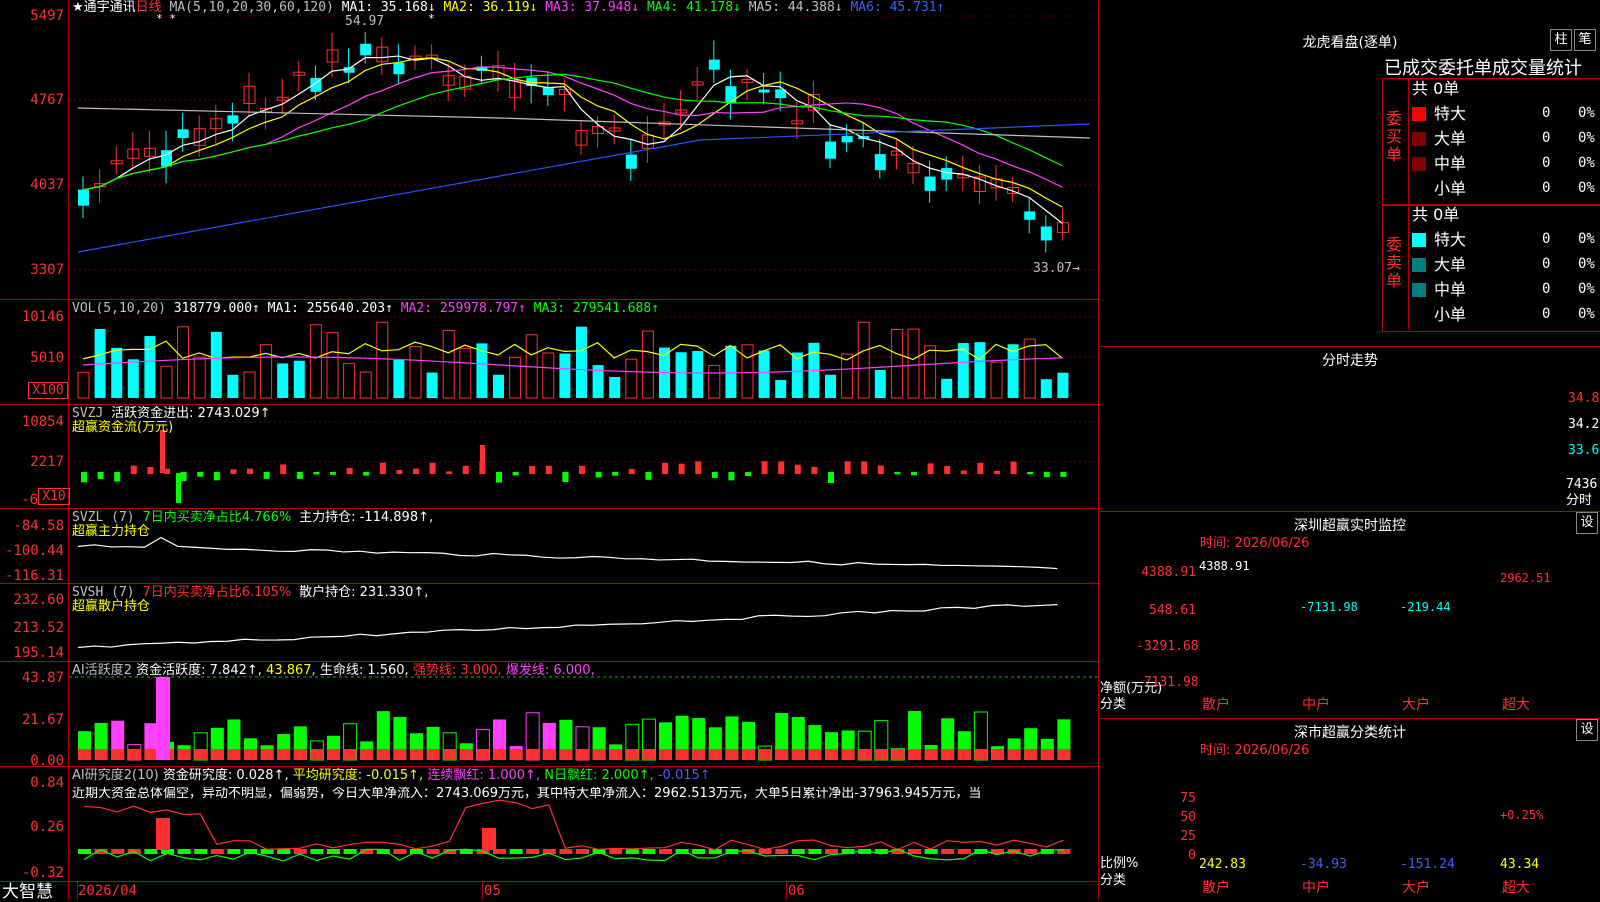  Describe the element at coordinates (47, 100) in the screenshot. I see `ytick: 4767` at that location.